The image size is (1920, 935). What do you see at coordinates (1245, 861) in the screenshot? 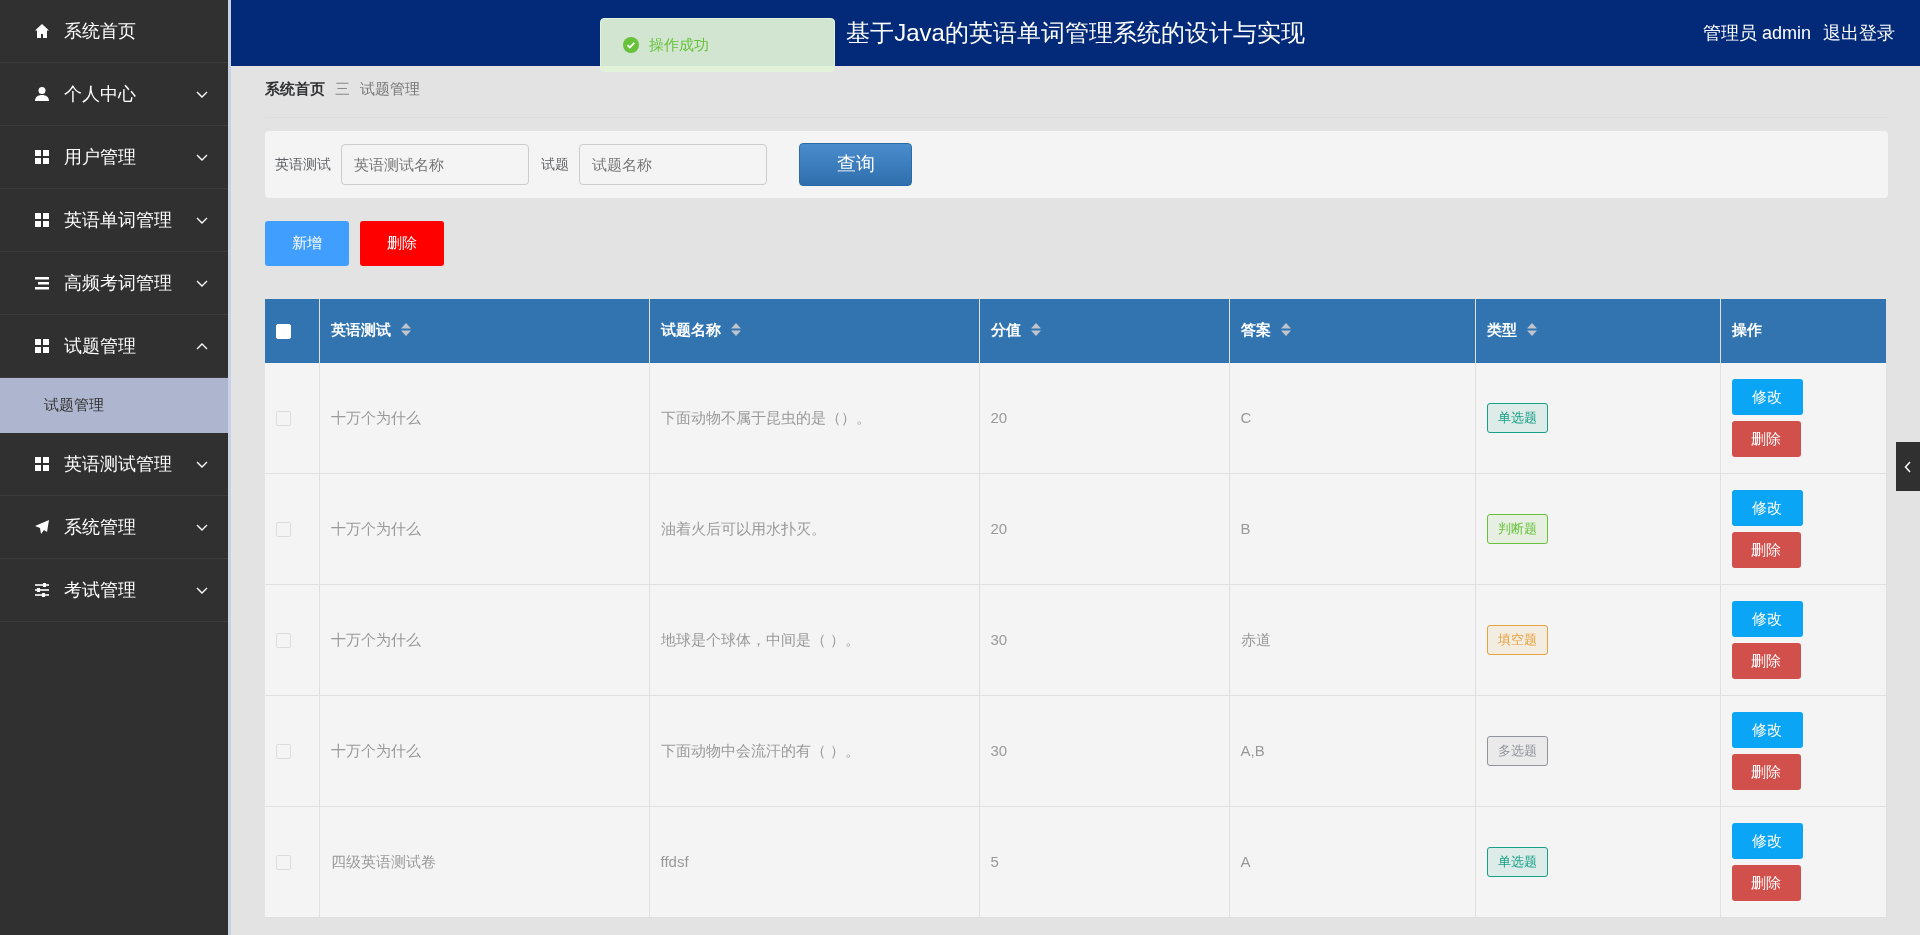
I see `table-cell: A` at bounding box center [1245, 861].